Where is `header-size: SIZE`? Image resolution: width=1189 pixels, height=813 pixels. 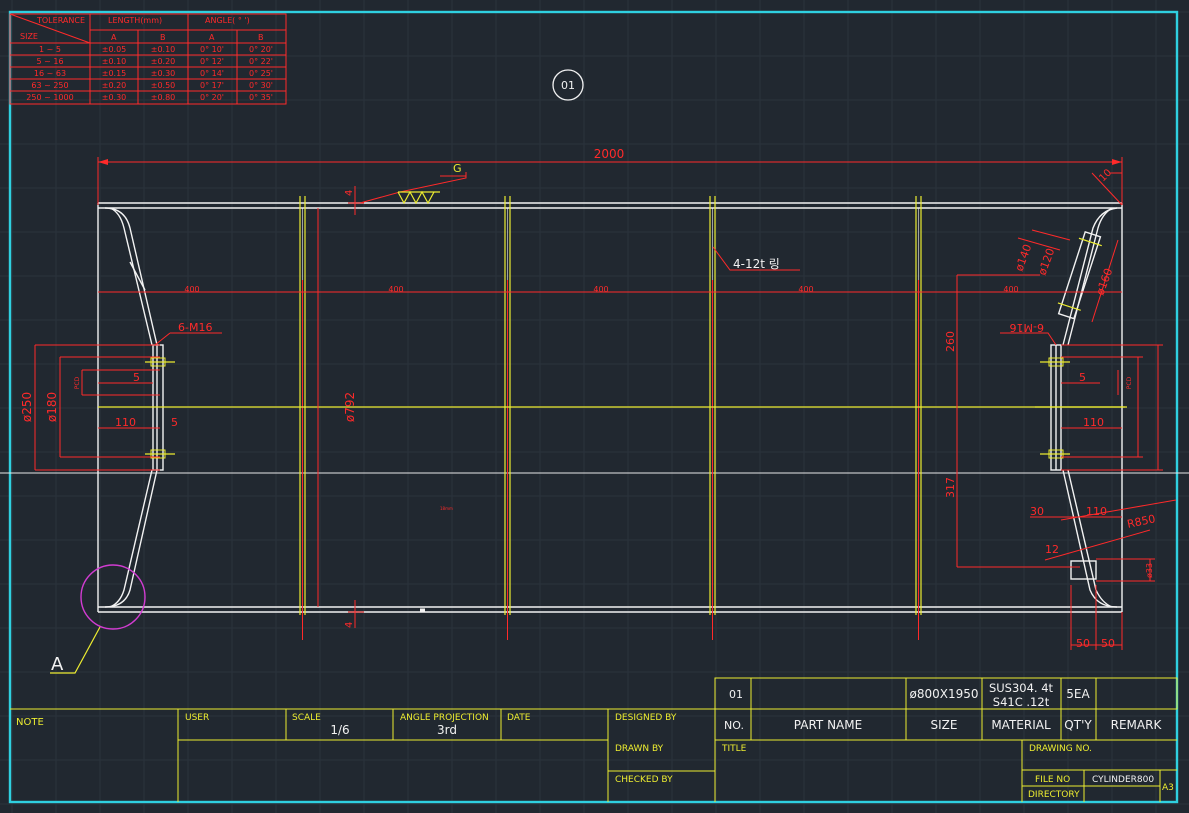 header-size: SIZE is located at coordinates (944, 725).